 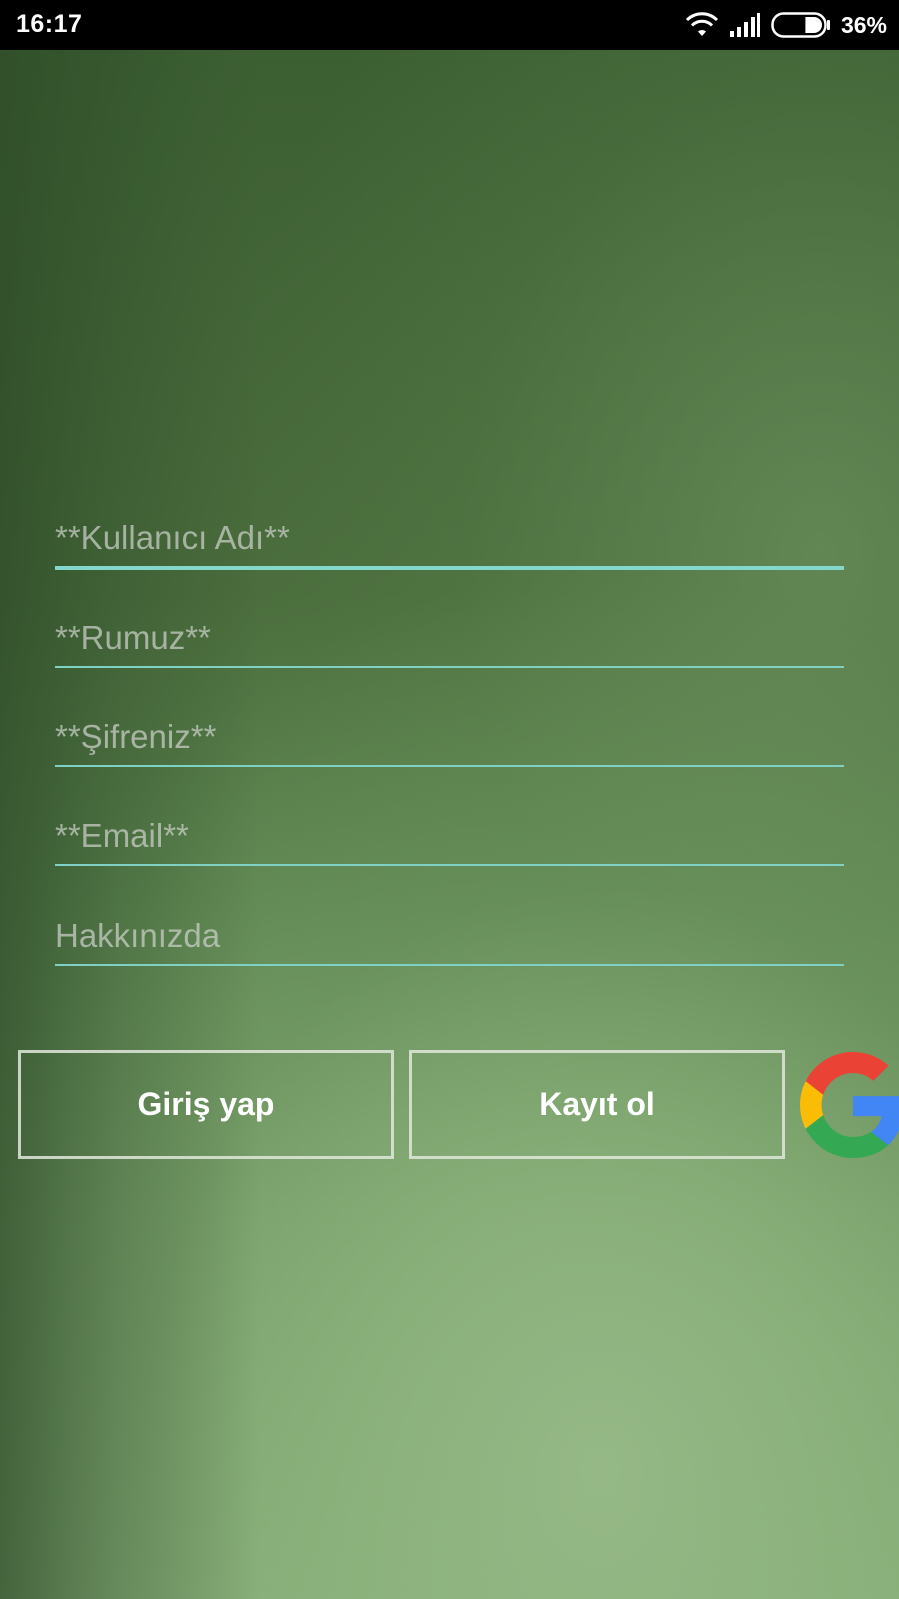 I want to click on about-field, so click(x=449, y=936).